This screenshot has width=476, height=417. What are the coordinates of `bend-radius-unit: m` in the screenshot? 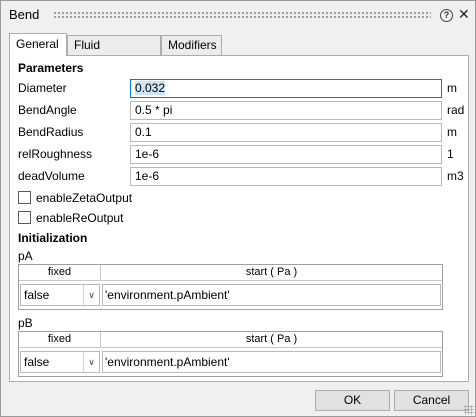 It's located at (452, 132).